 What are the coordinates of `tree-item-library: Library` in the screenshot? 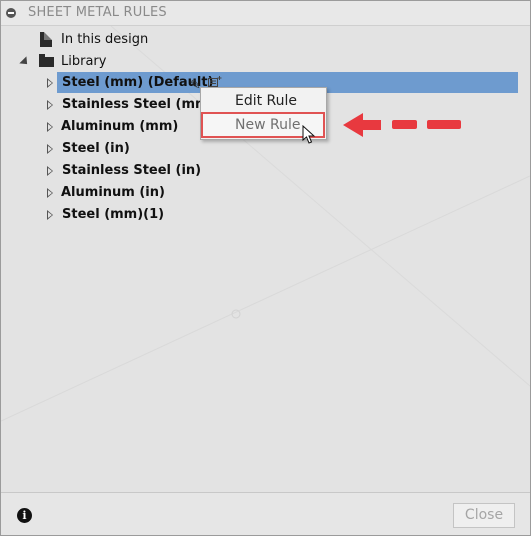 It's located at (151, 62).